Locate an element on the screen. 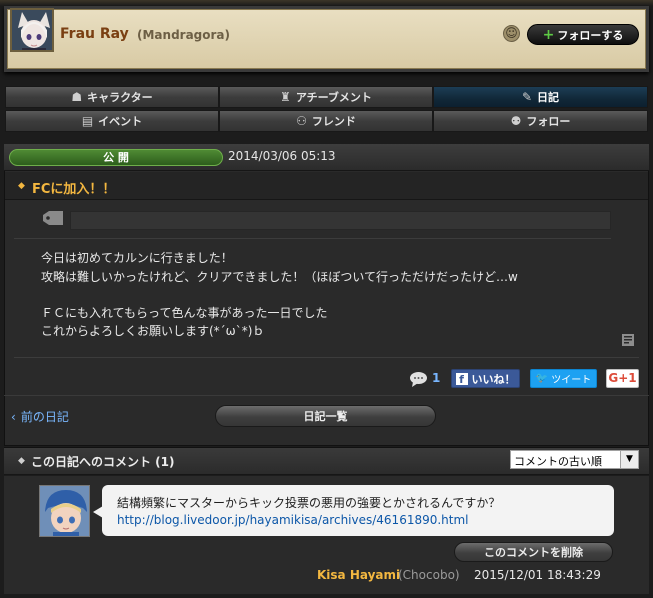 The image size is (653, 598). report-icon is located at coordinates (628, 340).